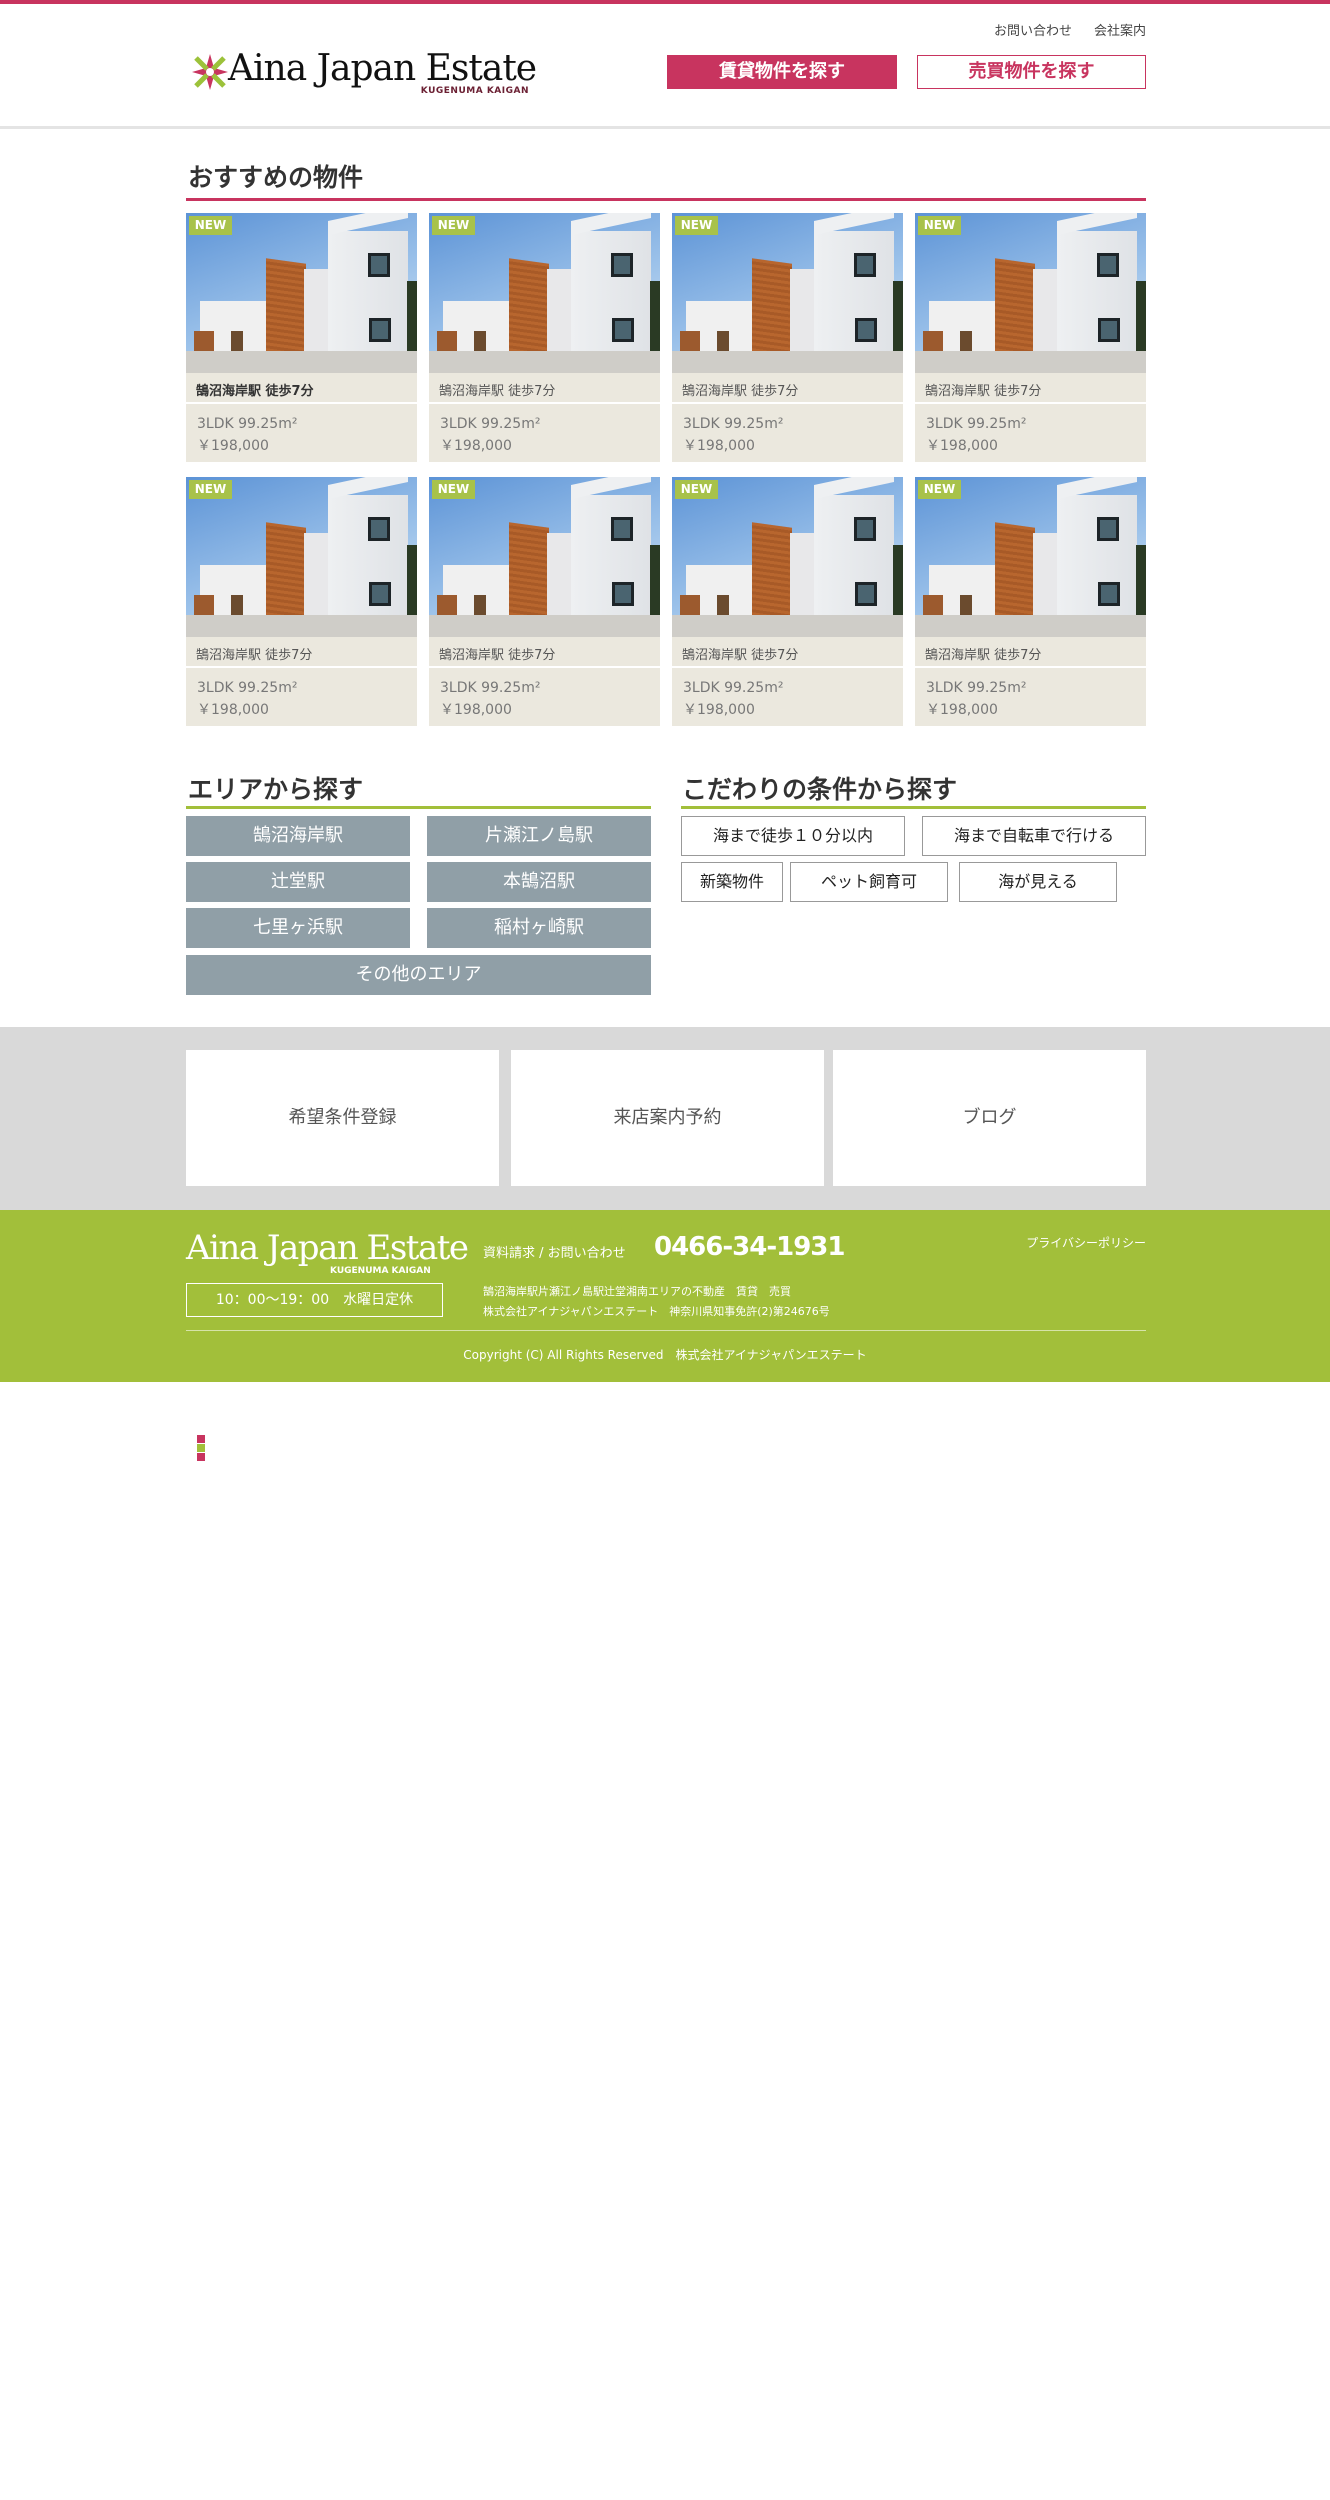 The height and width of the screenshot is (2500, 1330). What do you see at coordinates (363, 74) in the screenshot?
I see `site-logo: Aina Japan Estate KUGENUMA KAIGAN` at bounding box center [363, 74].